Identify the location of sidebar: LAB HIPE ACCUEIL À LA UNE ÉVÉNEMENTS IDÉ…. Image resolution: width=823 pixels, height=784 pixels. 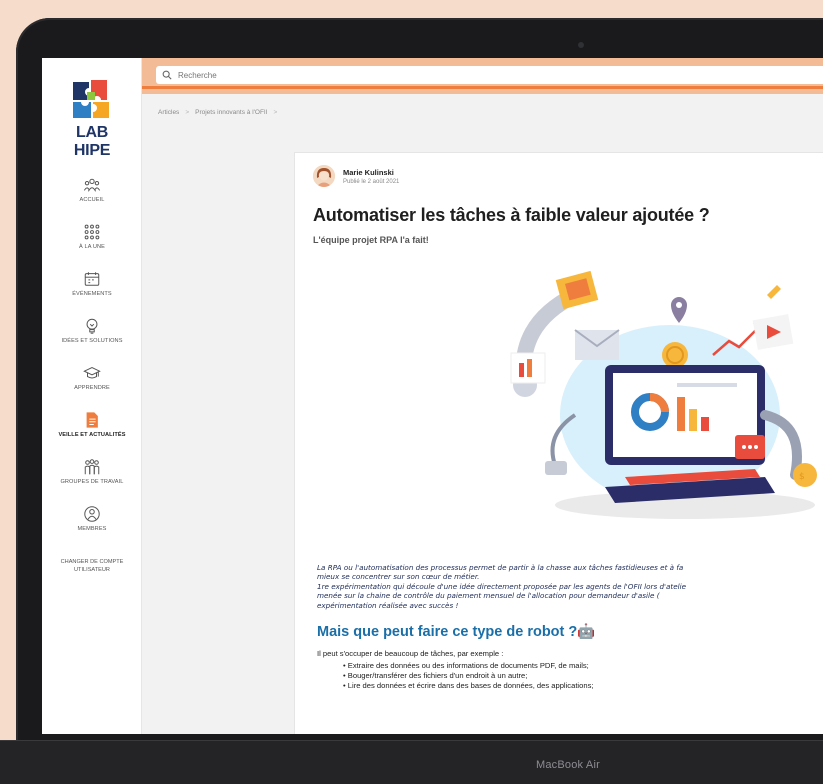
(92, 396).